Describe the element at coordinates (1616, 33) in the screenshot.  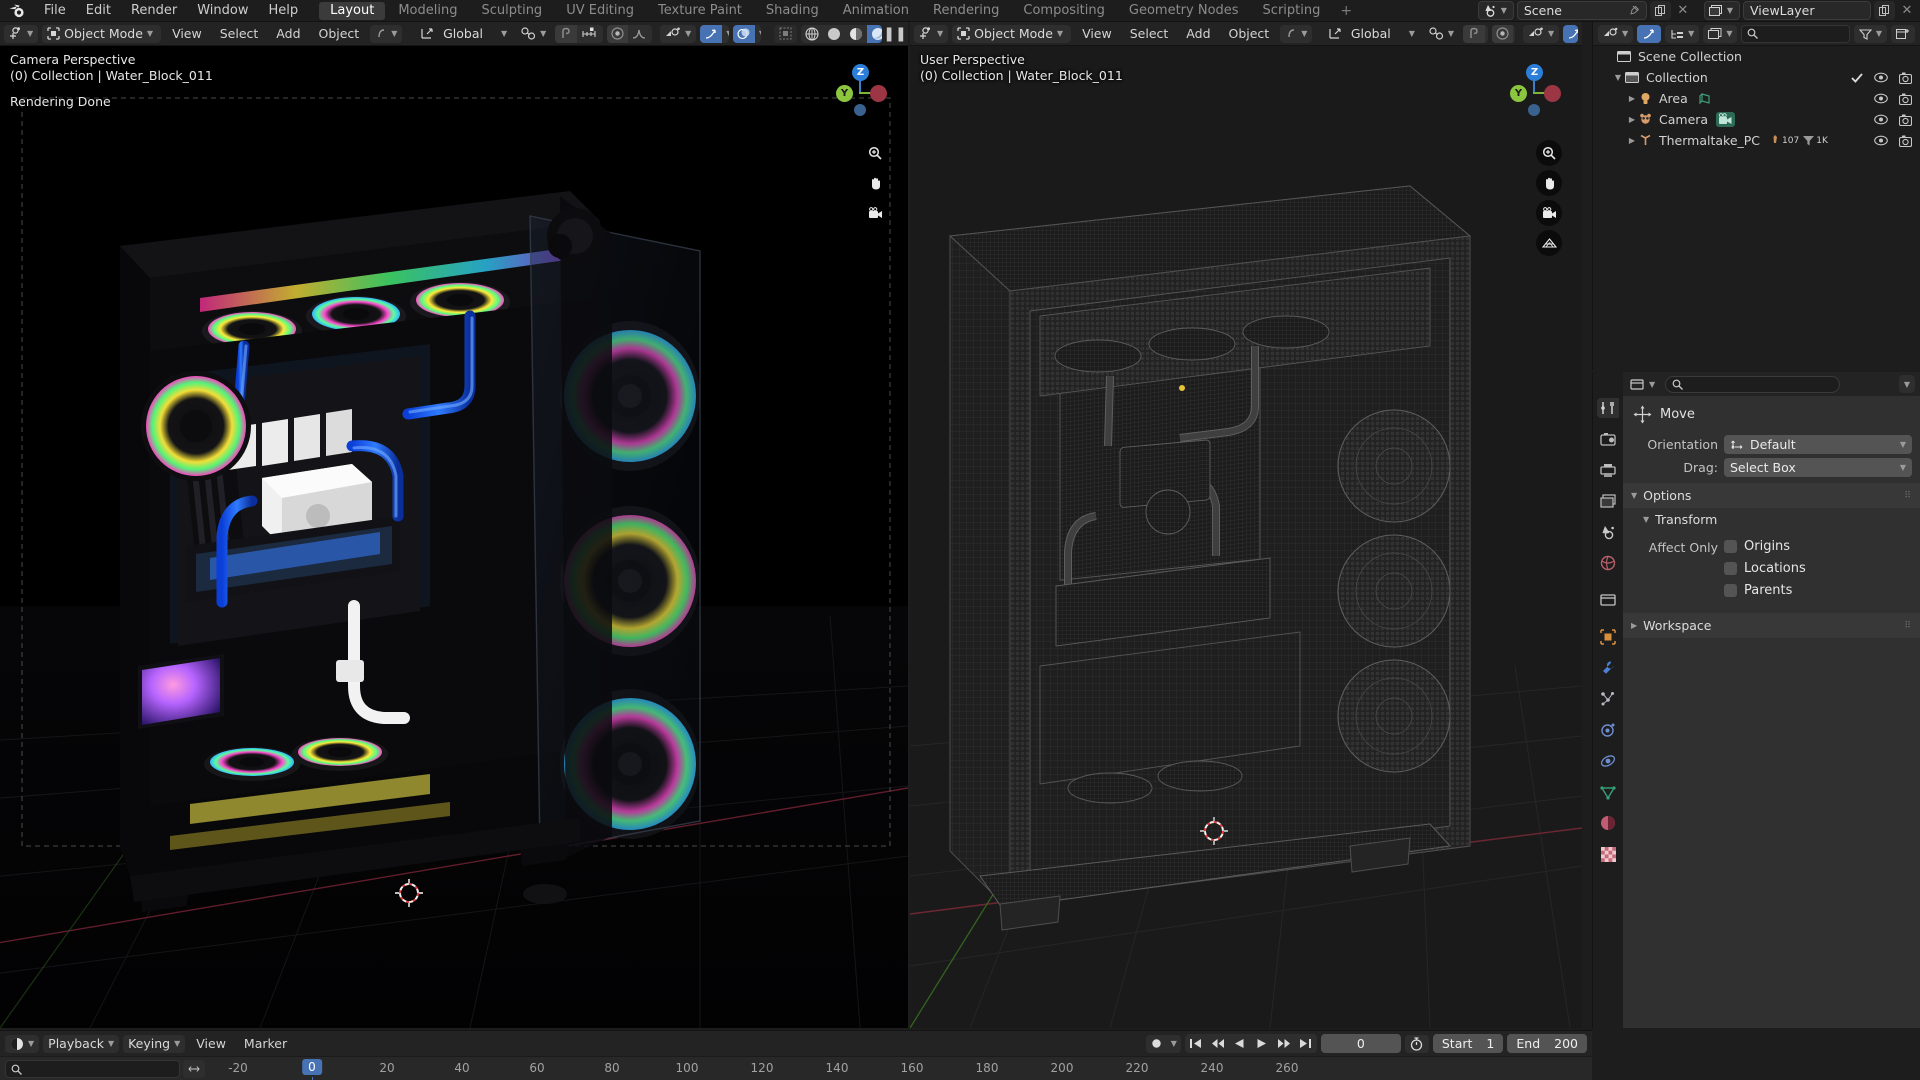
I see `outliner-editor-type-button: ▼` at that location.